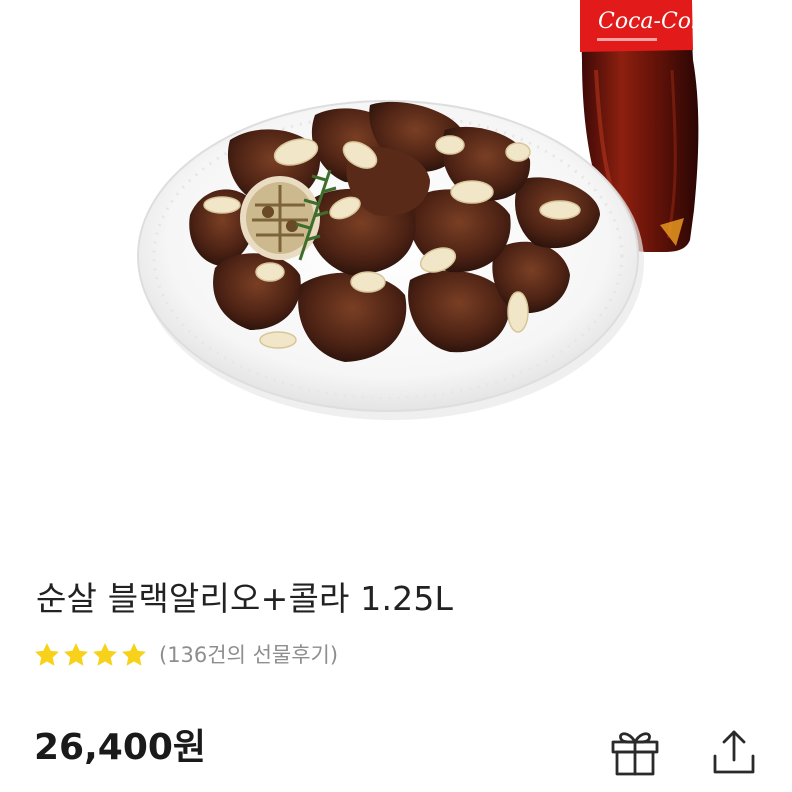 The height and width of the screenshot is (792, 792). Describe the element at coordinates (120, 747) in the screenshot. I see `product-price: 26,400원` at that location.